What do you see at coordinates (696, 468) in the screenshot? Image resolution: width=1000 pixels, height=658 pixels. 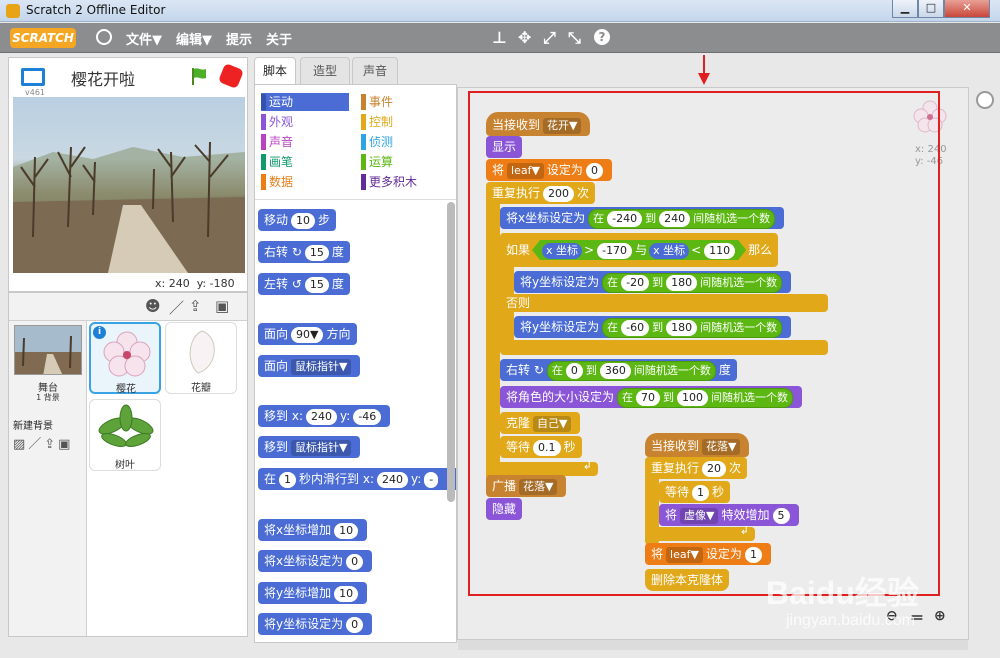 I see `block-repeat-20: 重复执行 20 次` at bounding box center [696, 468].